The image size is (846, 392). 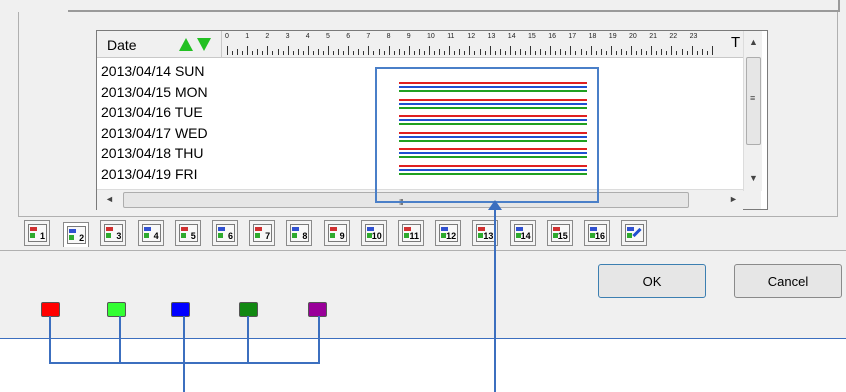 I want to click on camera-icon: 6, so click(x=225, y=233).